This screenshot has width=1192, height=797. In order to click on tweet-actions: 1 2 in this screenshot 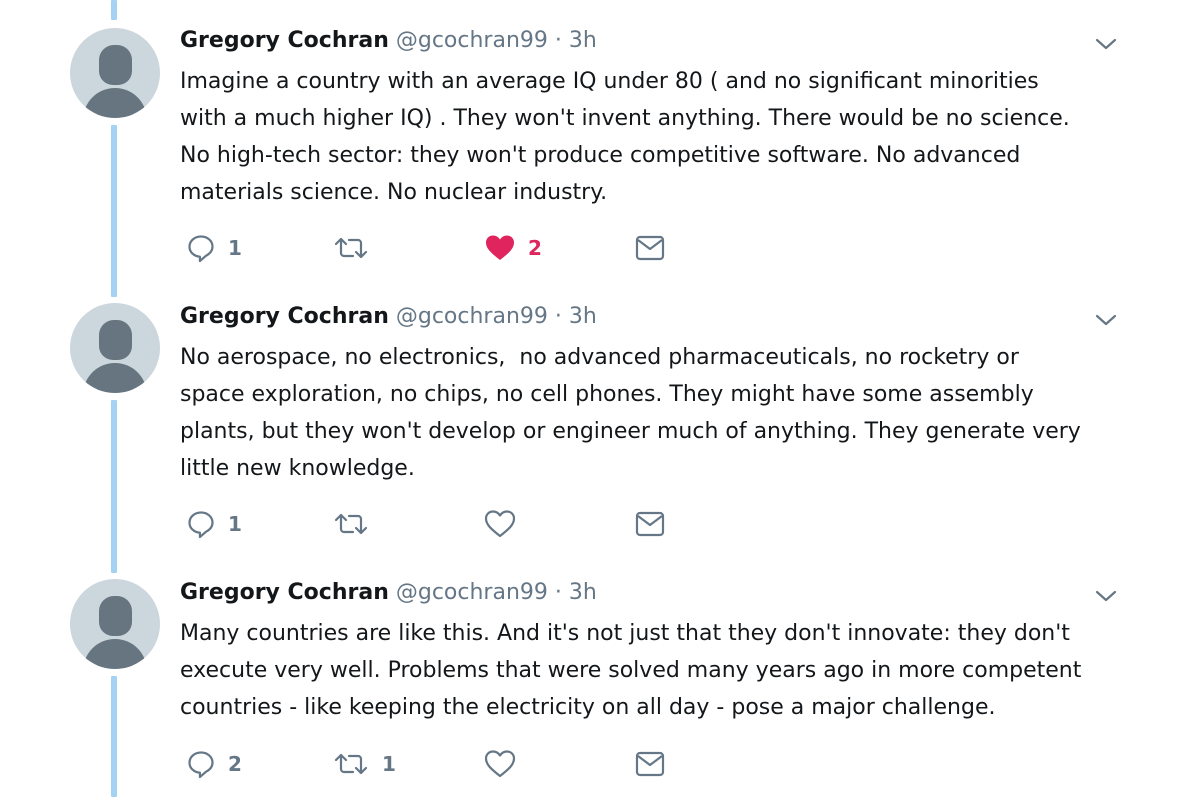, I will do `click(440, 248)`.